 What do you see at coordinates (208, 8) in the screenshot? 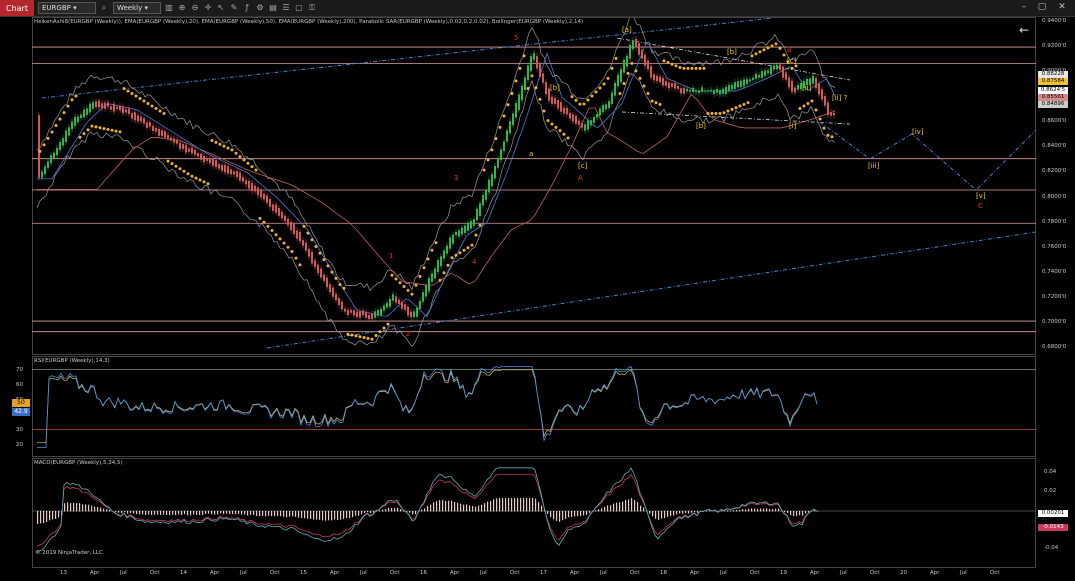
I see `crosshair-icon: ✛` at bounding box center [208, 8].